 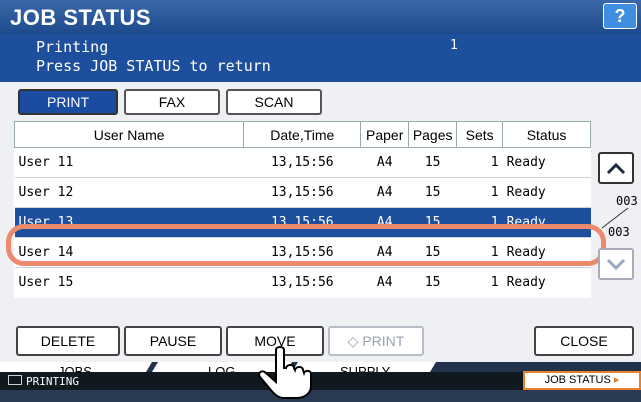 I want to click on scroll-up-button, so click(x=616, y=168).